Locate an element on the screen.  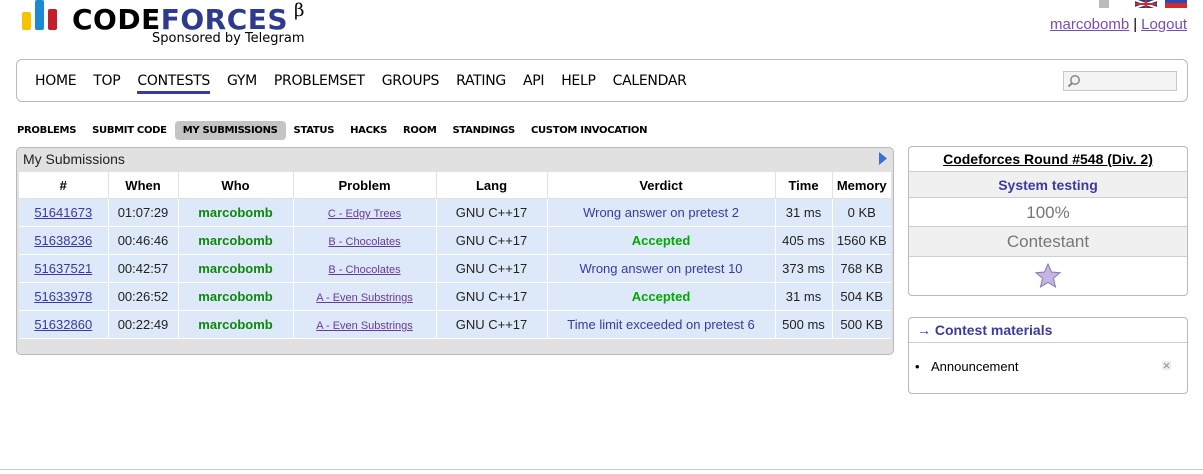
submenu-status: STATUS is located at coordinates (314, 130).